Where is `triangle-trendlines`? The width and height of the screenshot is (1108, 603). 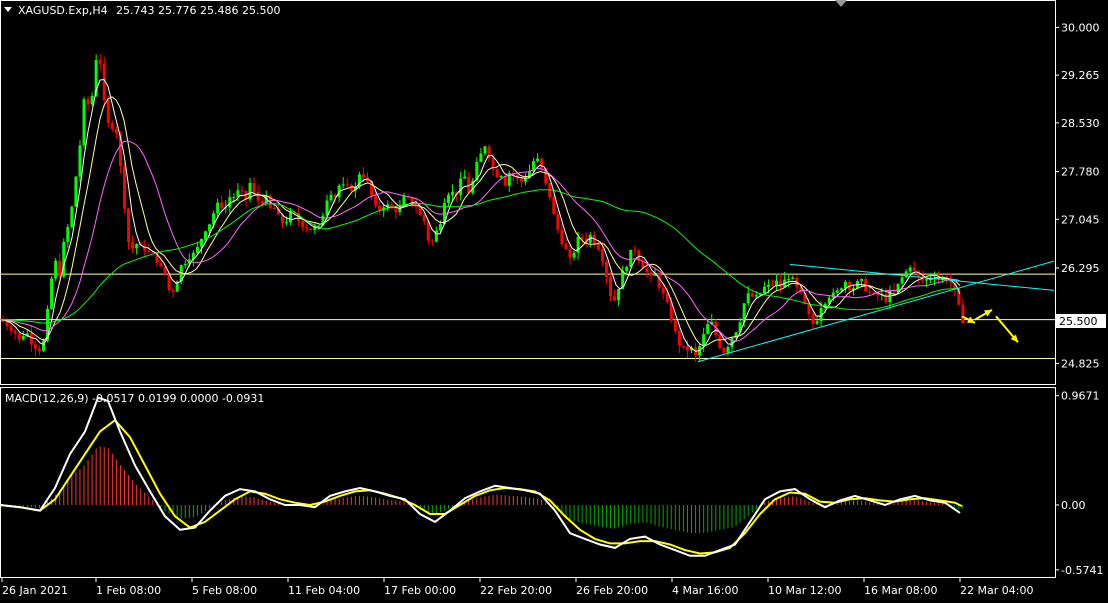
triangle-trendlines is located at coordinates (876, 311).